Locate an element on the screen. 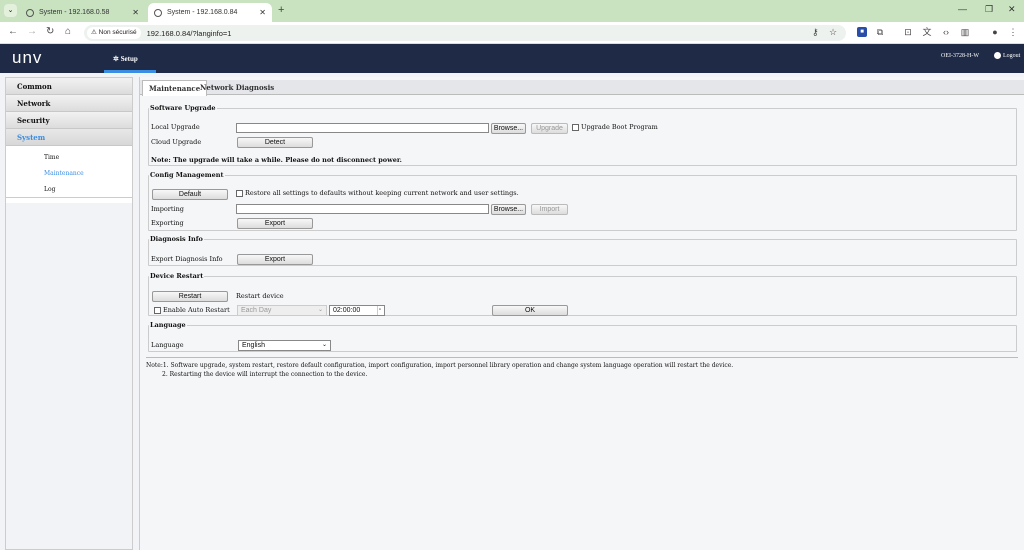 Image resolution: width=1024 pixels, height=550 pixels. tab-search-button: ⌄ is located at coordinates (10, 10).